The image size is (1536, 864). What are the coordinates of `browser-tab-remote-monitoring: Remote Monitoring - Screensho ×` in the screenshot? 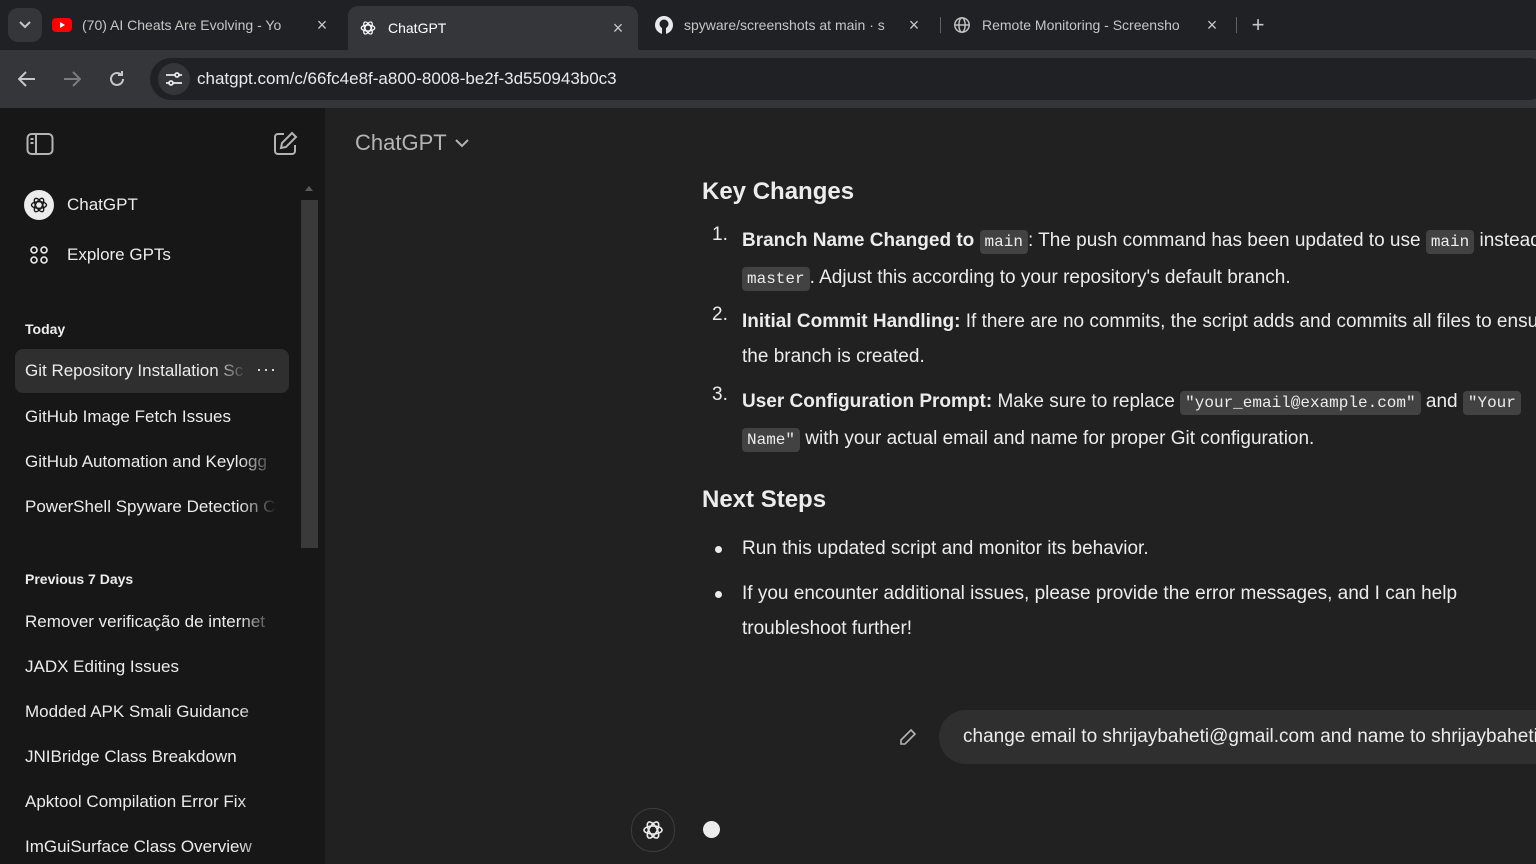 It's located at (1092, 25).